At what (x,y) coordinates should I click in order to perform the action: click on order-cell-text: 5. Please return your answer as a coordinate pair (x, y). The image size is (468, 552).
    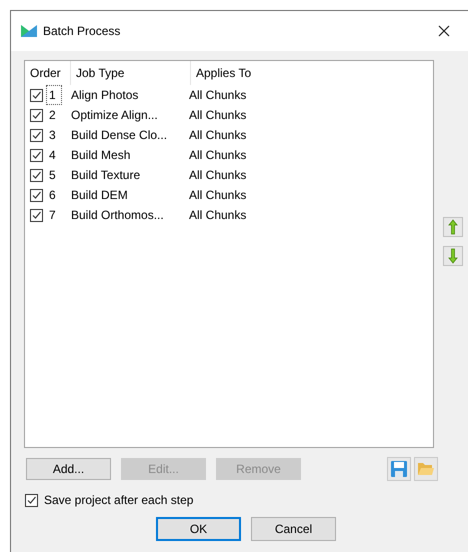
    Looking at the image, I should click on (52, 175).